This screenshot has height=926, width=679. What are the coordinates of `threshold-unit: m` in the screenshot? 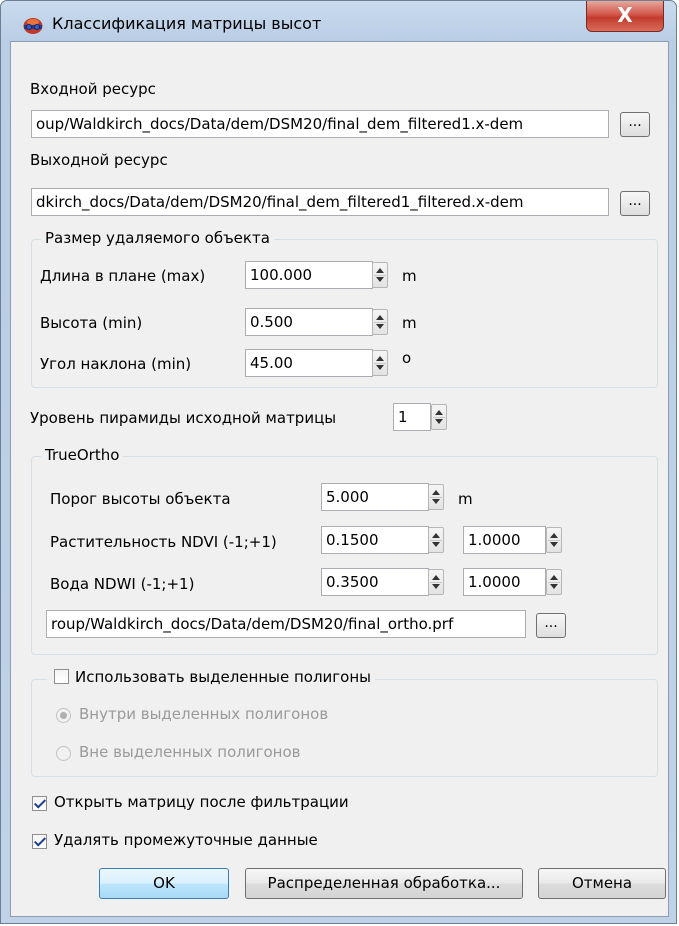 It's located at (465, 499).